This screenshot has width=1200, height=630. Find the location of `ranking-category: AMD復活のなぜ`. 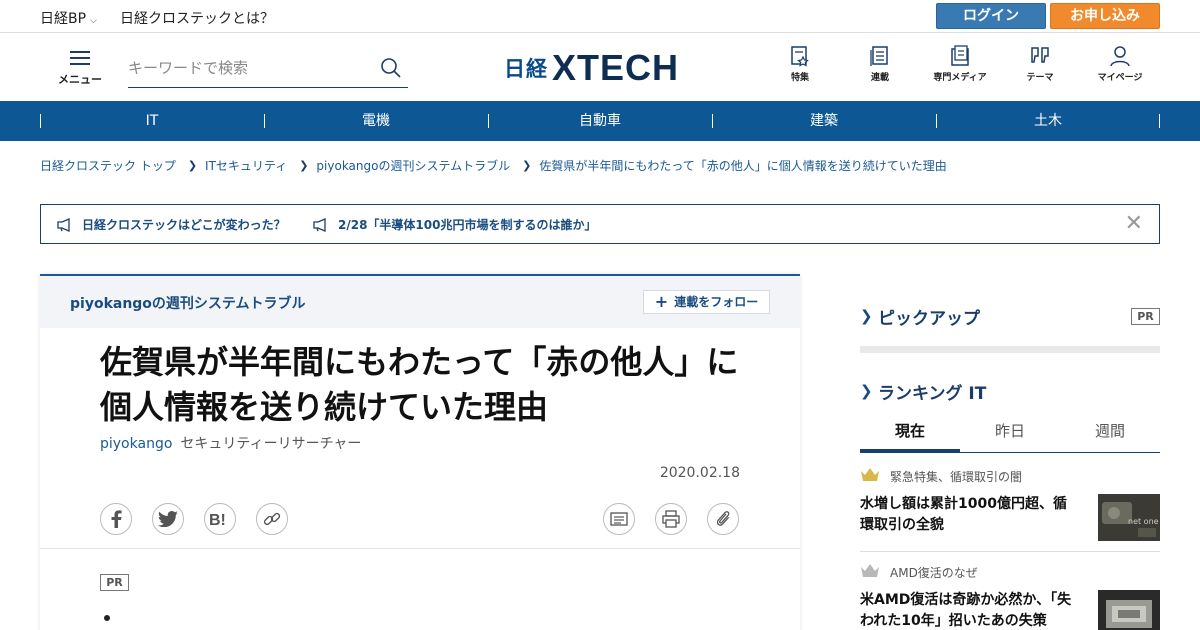

ranking-category: AMD復活のなぜ is located at coordinates (934, 573).